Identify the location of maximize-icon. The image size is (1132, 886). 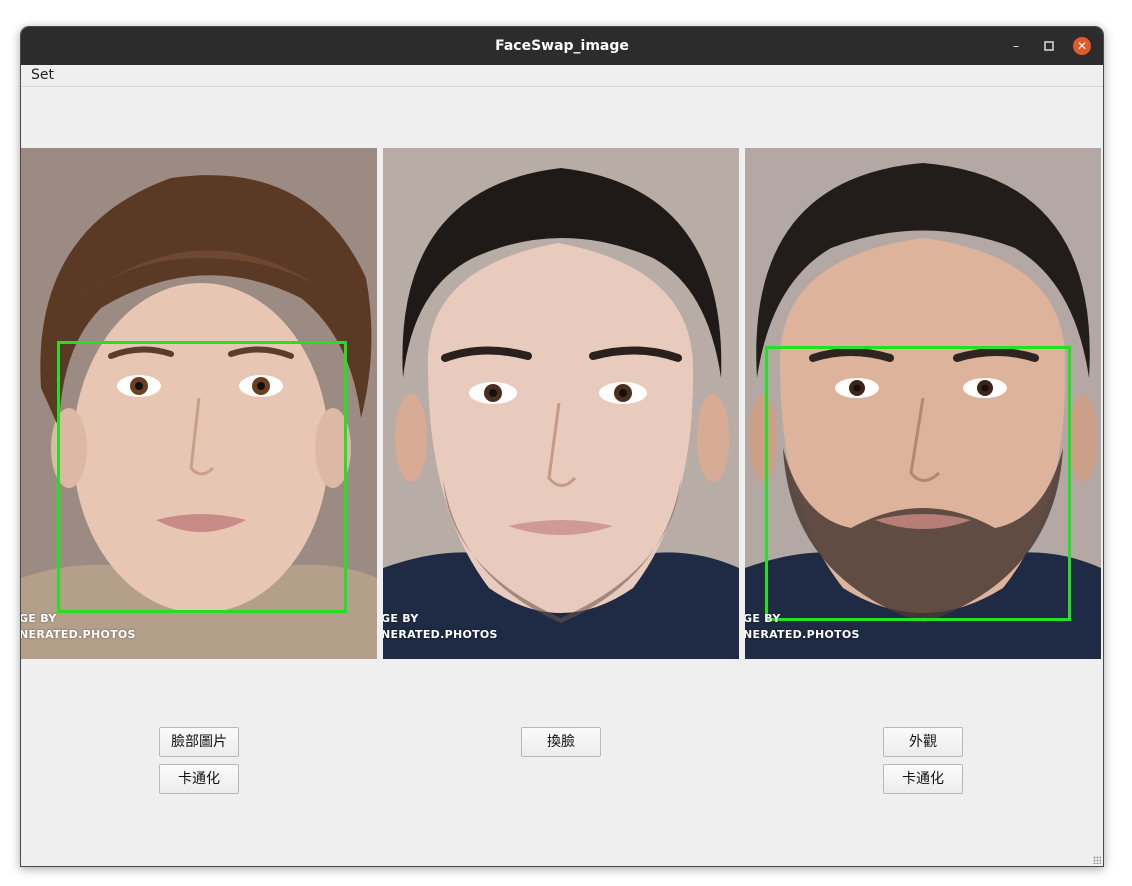
(1049, 46).